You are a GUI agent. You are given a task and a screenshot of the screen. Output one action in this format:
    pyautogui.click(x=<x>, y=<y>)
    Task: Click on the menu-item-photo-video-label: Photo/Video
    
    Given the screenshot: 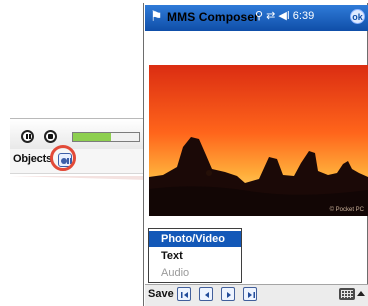 What is the action you would take?
    pyautogui.click(x=193, y=239)
    